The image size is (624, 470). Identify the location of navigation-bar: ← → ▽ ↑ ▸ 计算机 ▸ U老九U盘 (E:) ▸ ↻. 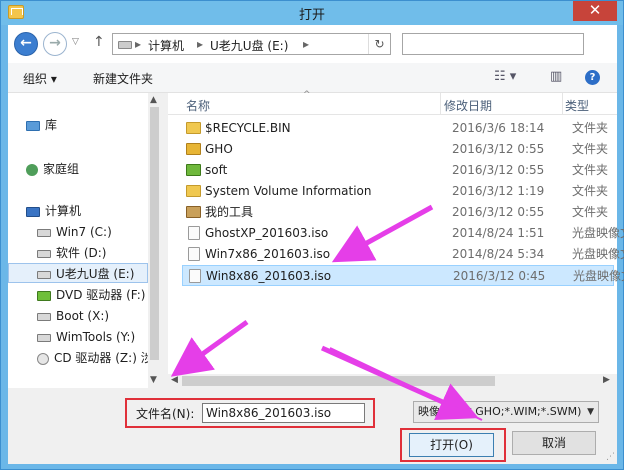
(312, 44).